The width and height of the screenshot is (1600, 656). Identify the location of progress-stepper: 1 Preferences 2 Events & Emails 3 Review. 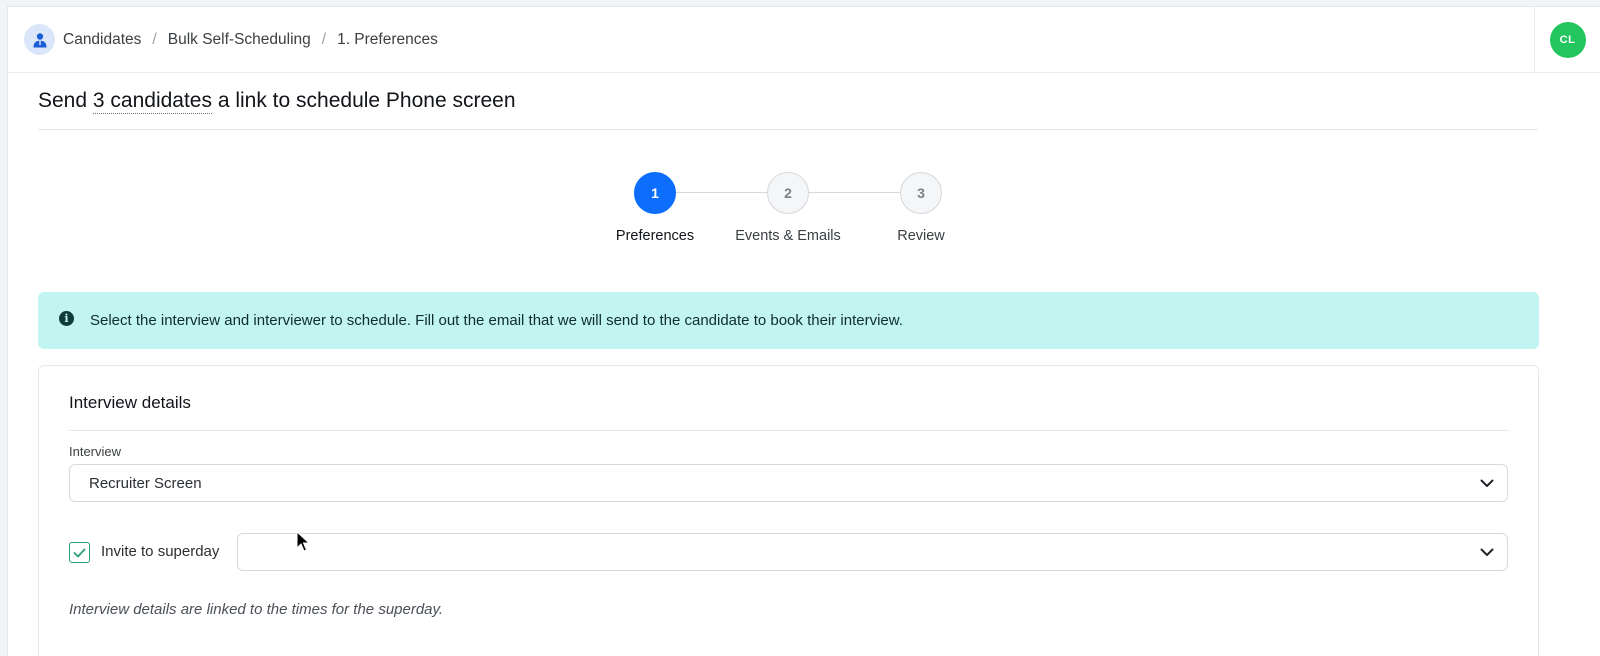
(804, 217).